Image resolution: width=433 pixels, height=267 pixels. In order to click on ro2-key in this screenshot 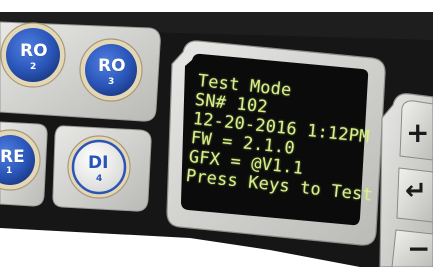, I will do `click(33, 55)`.